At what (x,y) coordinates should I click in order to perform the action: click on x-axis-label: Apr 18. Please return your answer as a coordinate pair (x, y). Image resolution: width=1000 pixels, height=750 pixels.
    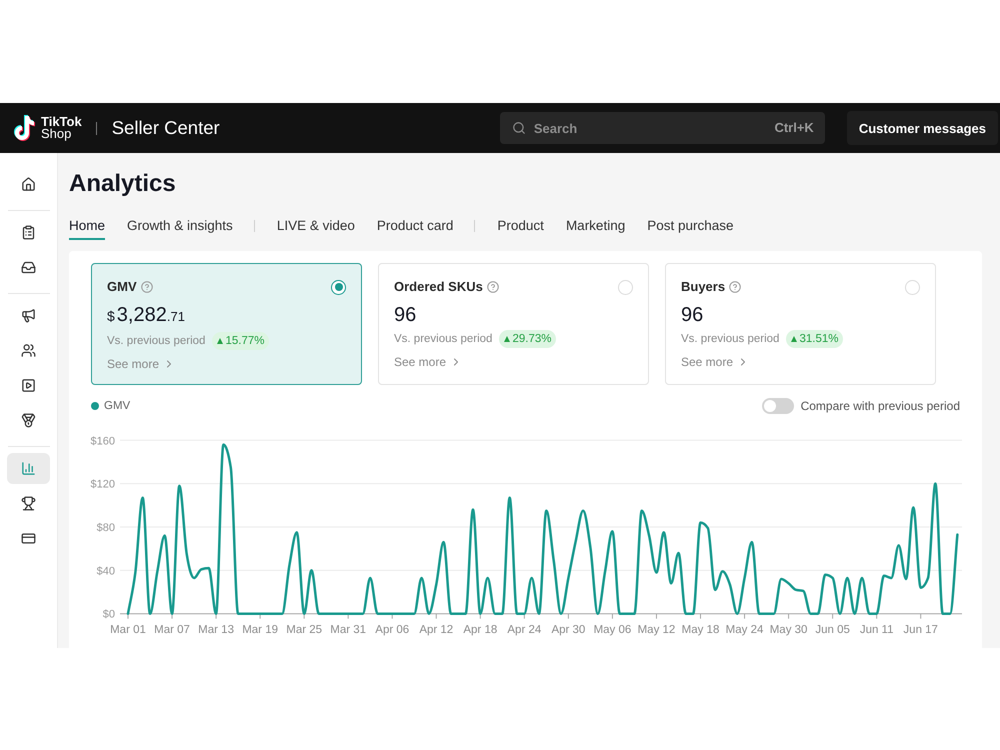
    Looking at the image, I should click on (480, 630).